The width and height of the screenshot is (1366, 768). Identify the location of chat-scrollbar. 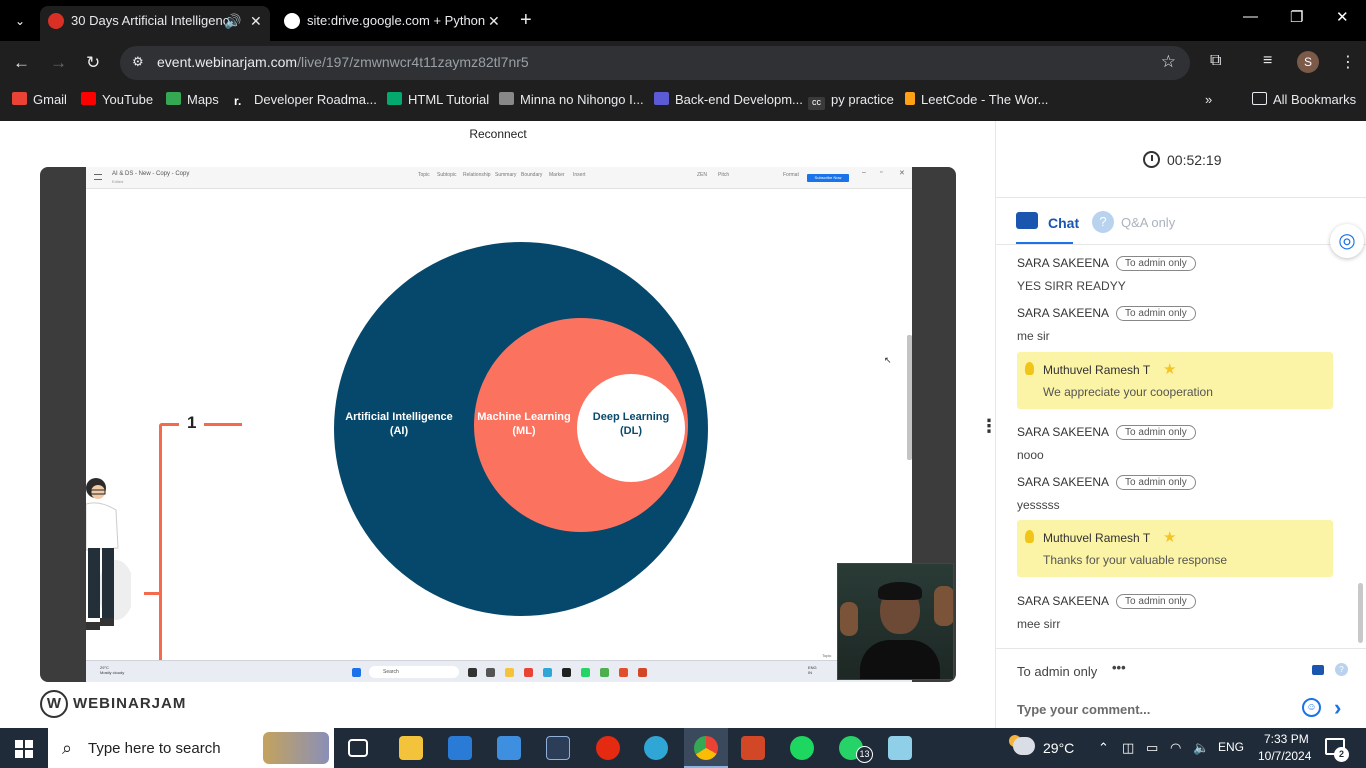
(1360, 613).